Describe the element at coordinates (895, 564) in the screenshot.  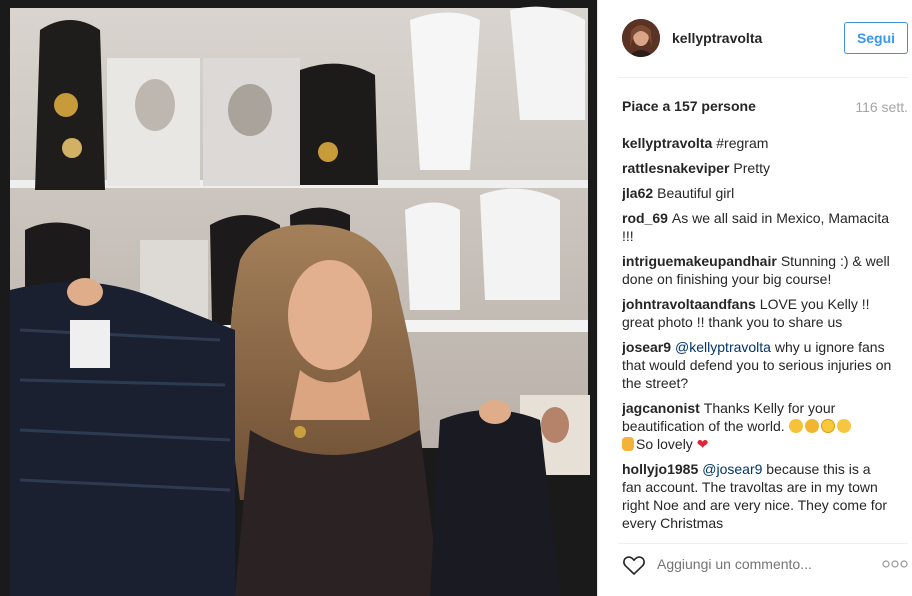
I see `more-dots-icon` at that location.